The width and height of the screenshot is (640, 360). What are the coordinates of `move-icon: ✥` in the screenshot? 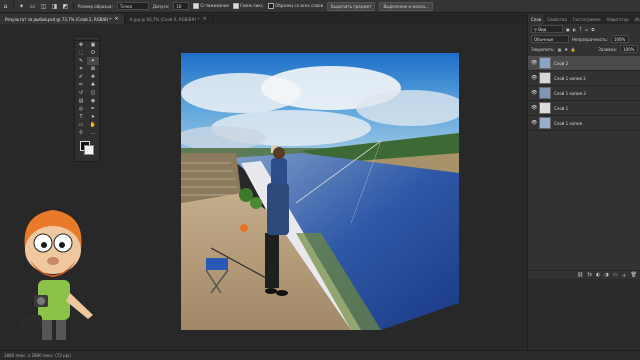 It's located at (81, 45).